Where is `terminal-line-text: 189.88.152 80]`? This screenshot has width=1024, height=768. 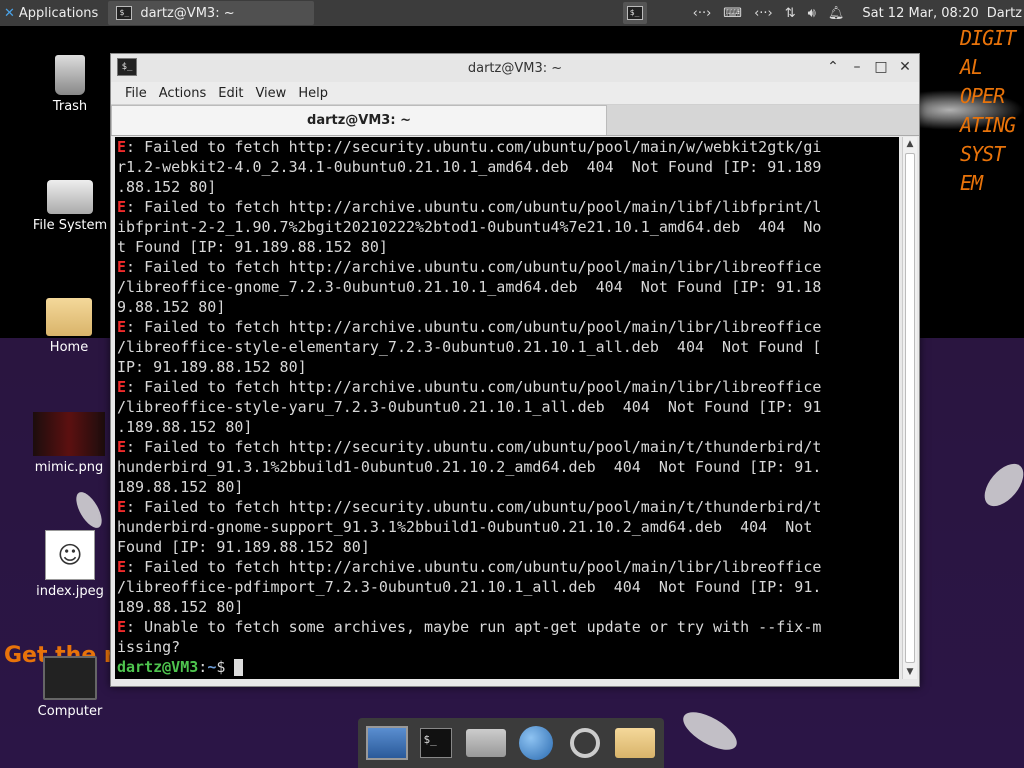 terminal-line-text: 189.88.152 80] is located at coordinates (180, 487).